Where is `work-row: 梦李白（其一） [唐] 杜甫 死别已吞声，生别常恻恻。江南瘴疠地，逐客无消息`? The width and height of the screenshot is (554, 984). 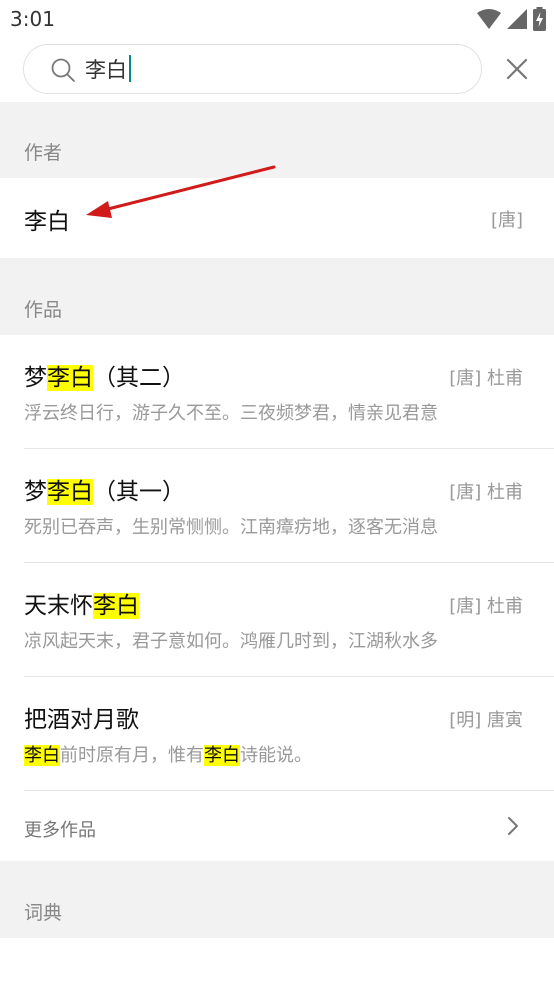 work-row: 梦李白（其一） [唐] 杜甫 死别已吞声，生别常恻恻。江南瘴疠地，逐客无消息 is located at coordinates (277, 506).